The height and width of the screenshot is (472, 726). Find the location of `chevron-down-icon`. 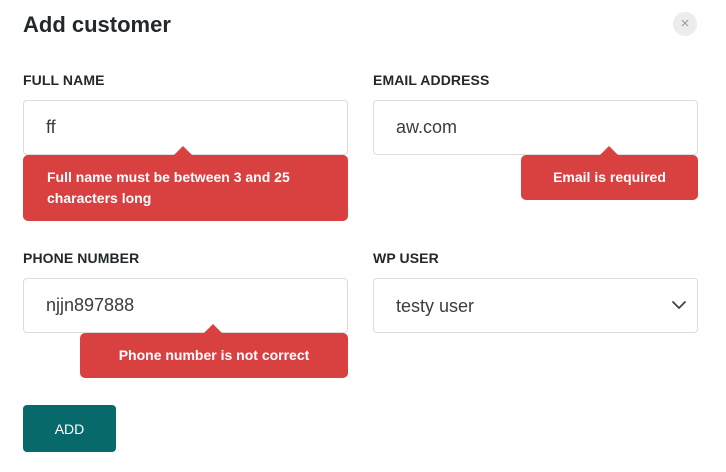

chevron-down-icon is located at coordinates (679, 305).